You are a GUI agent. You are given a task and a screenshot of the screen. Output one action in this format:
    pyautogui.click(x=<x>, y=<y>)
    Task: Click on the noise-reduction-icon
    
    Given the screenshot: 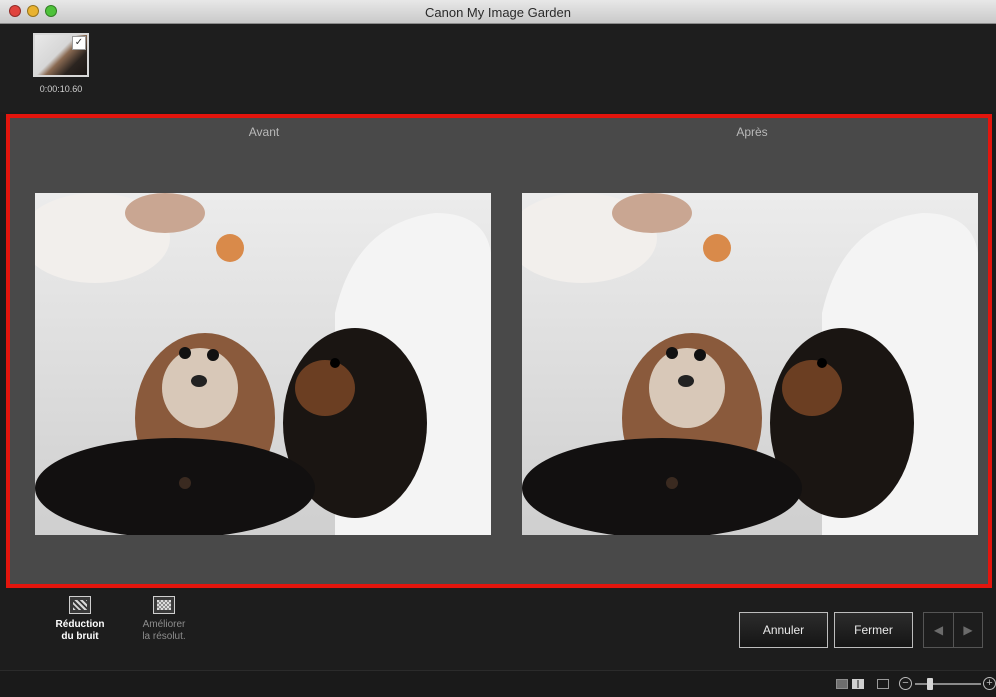 What is the action you would take?
    pyautogui.click(x=80, y=605)
    